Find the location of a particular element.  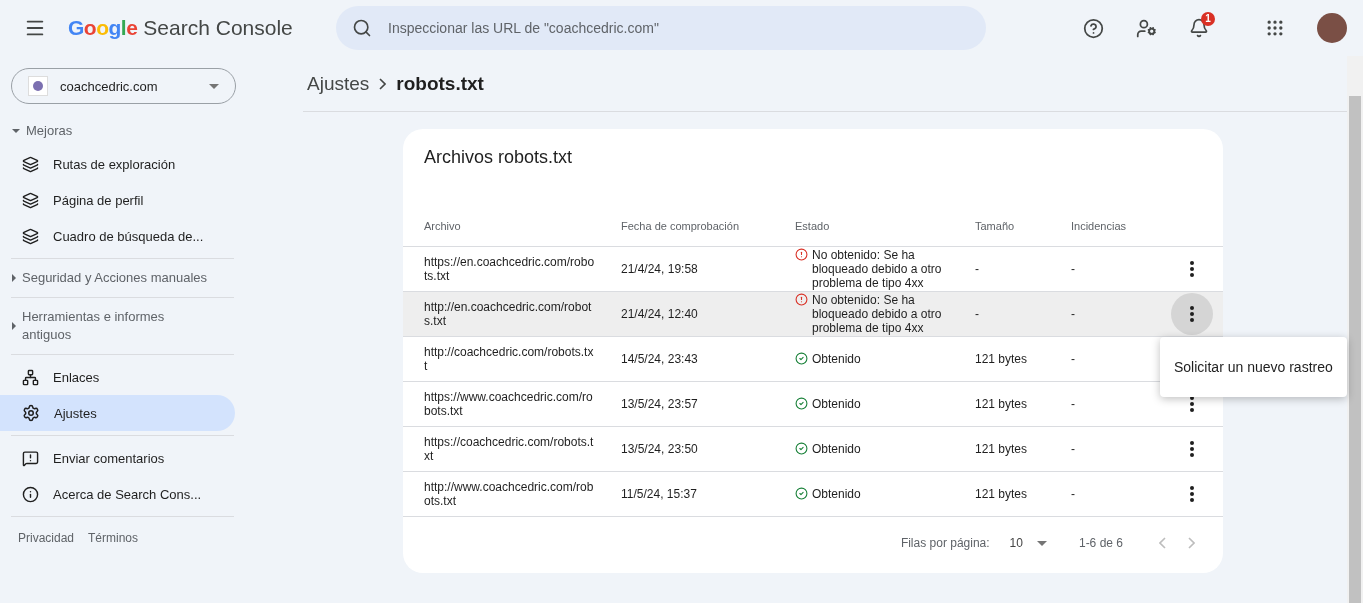

column-header: Incidencias is located at coordinates (1099, 226).